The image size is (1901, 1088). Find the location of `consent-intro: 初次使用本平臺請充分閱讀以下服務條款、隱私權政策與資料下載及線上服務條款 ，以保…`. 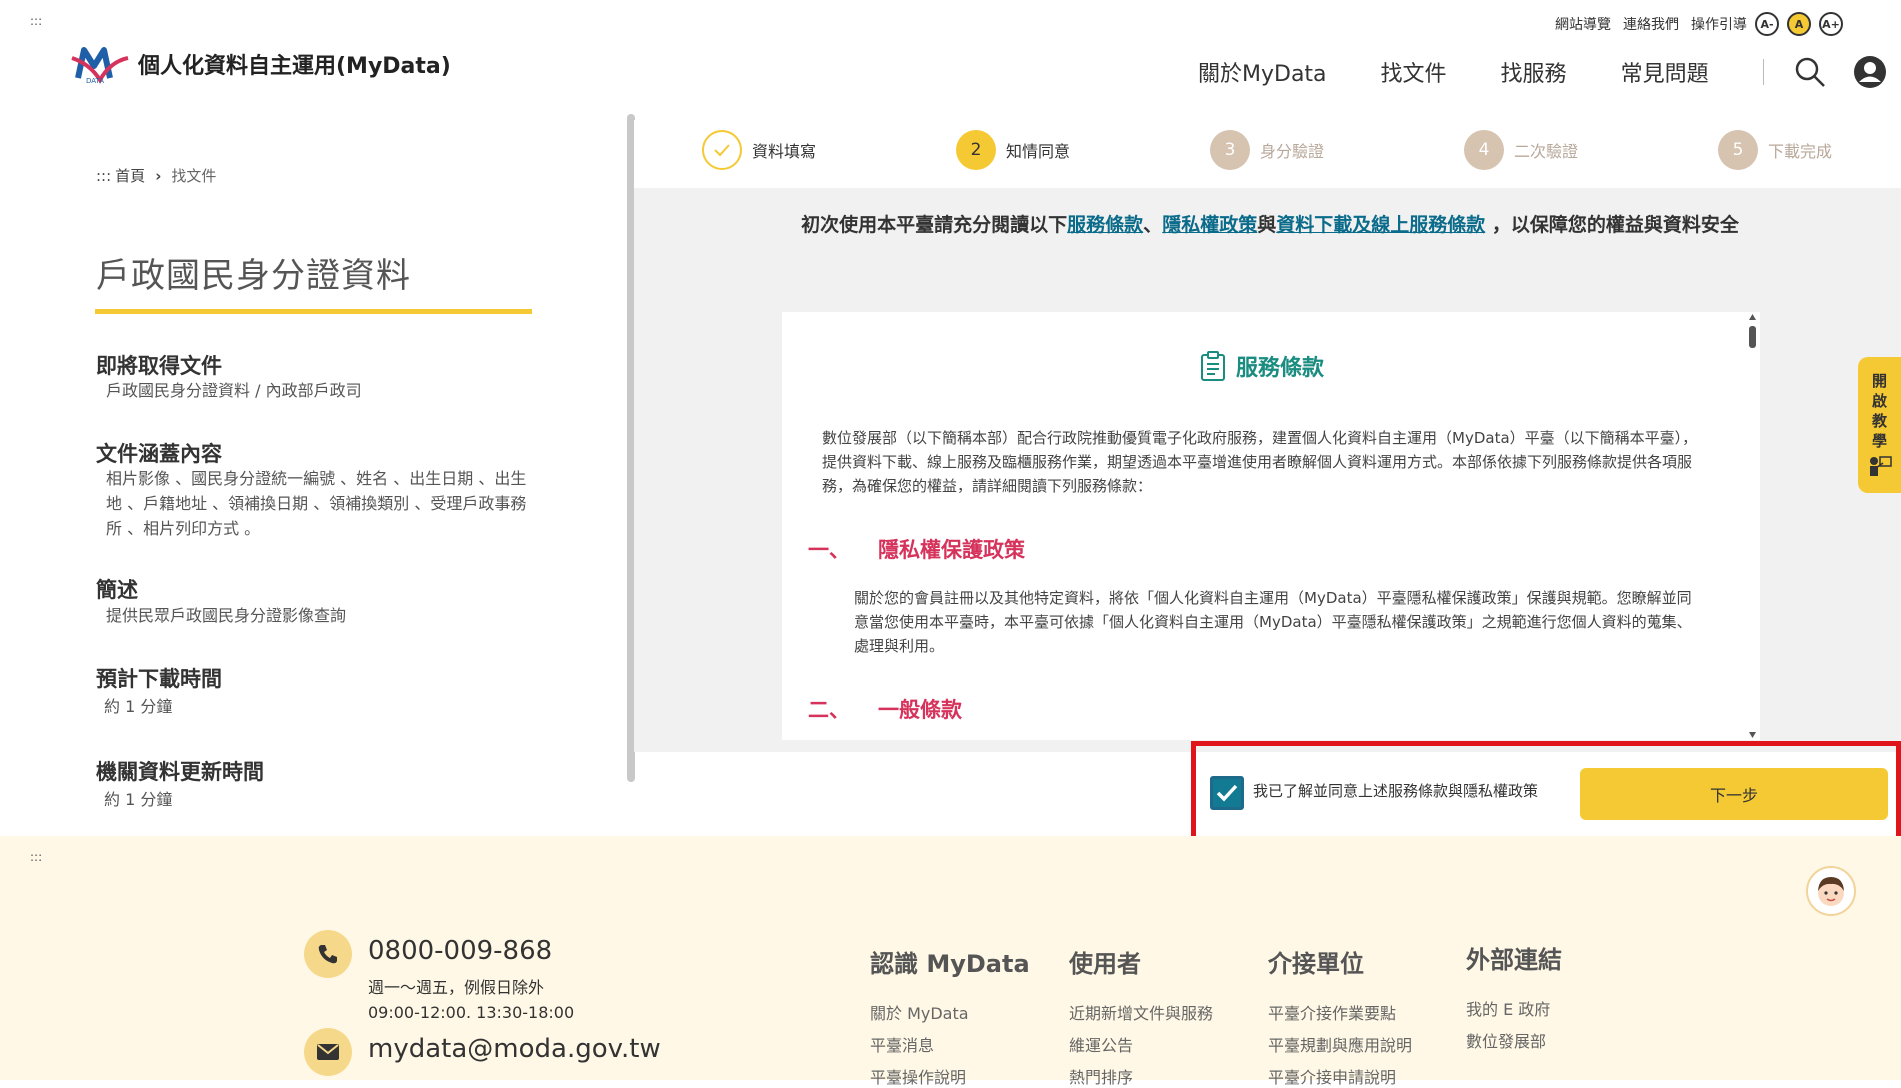

consent-intro: 初次使用本平臺請充分閱讀以下服務條款、隱私權政策與資料下載及線上服務條款 ，以保… is located at coordinates (1270, 225).